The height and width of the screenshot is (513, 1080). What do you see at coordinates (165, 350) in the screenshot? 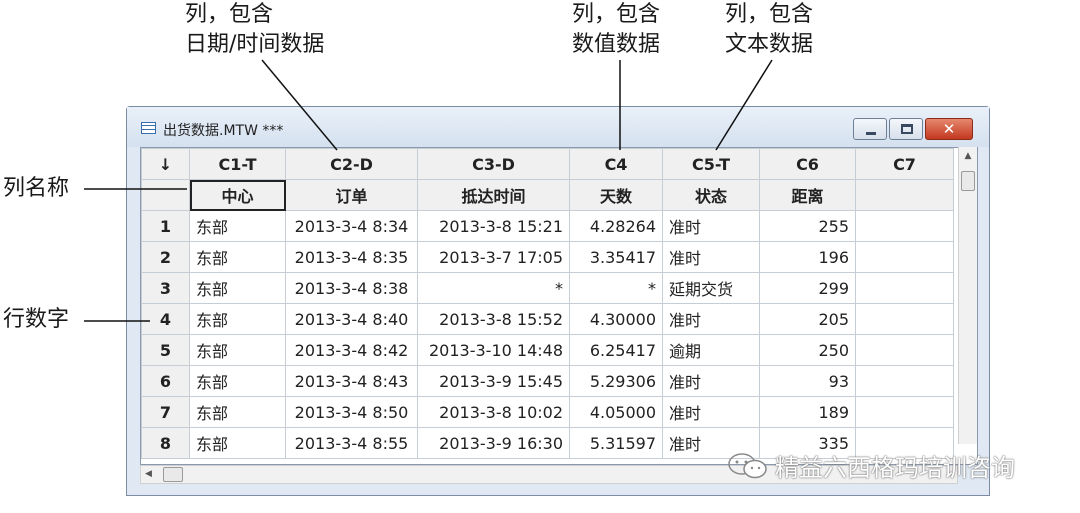
I see `row-number: 5` at bounding box center [165, 350].